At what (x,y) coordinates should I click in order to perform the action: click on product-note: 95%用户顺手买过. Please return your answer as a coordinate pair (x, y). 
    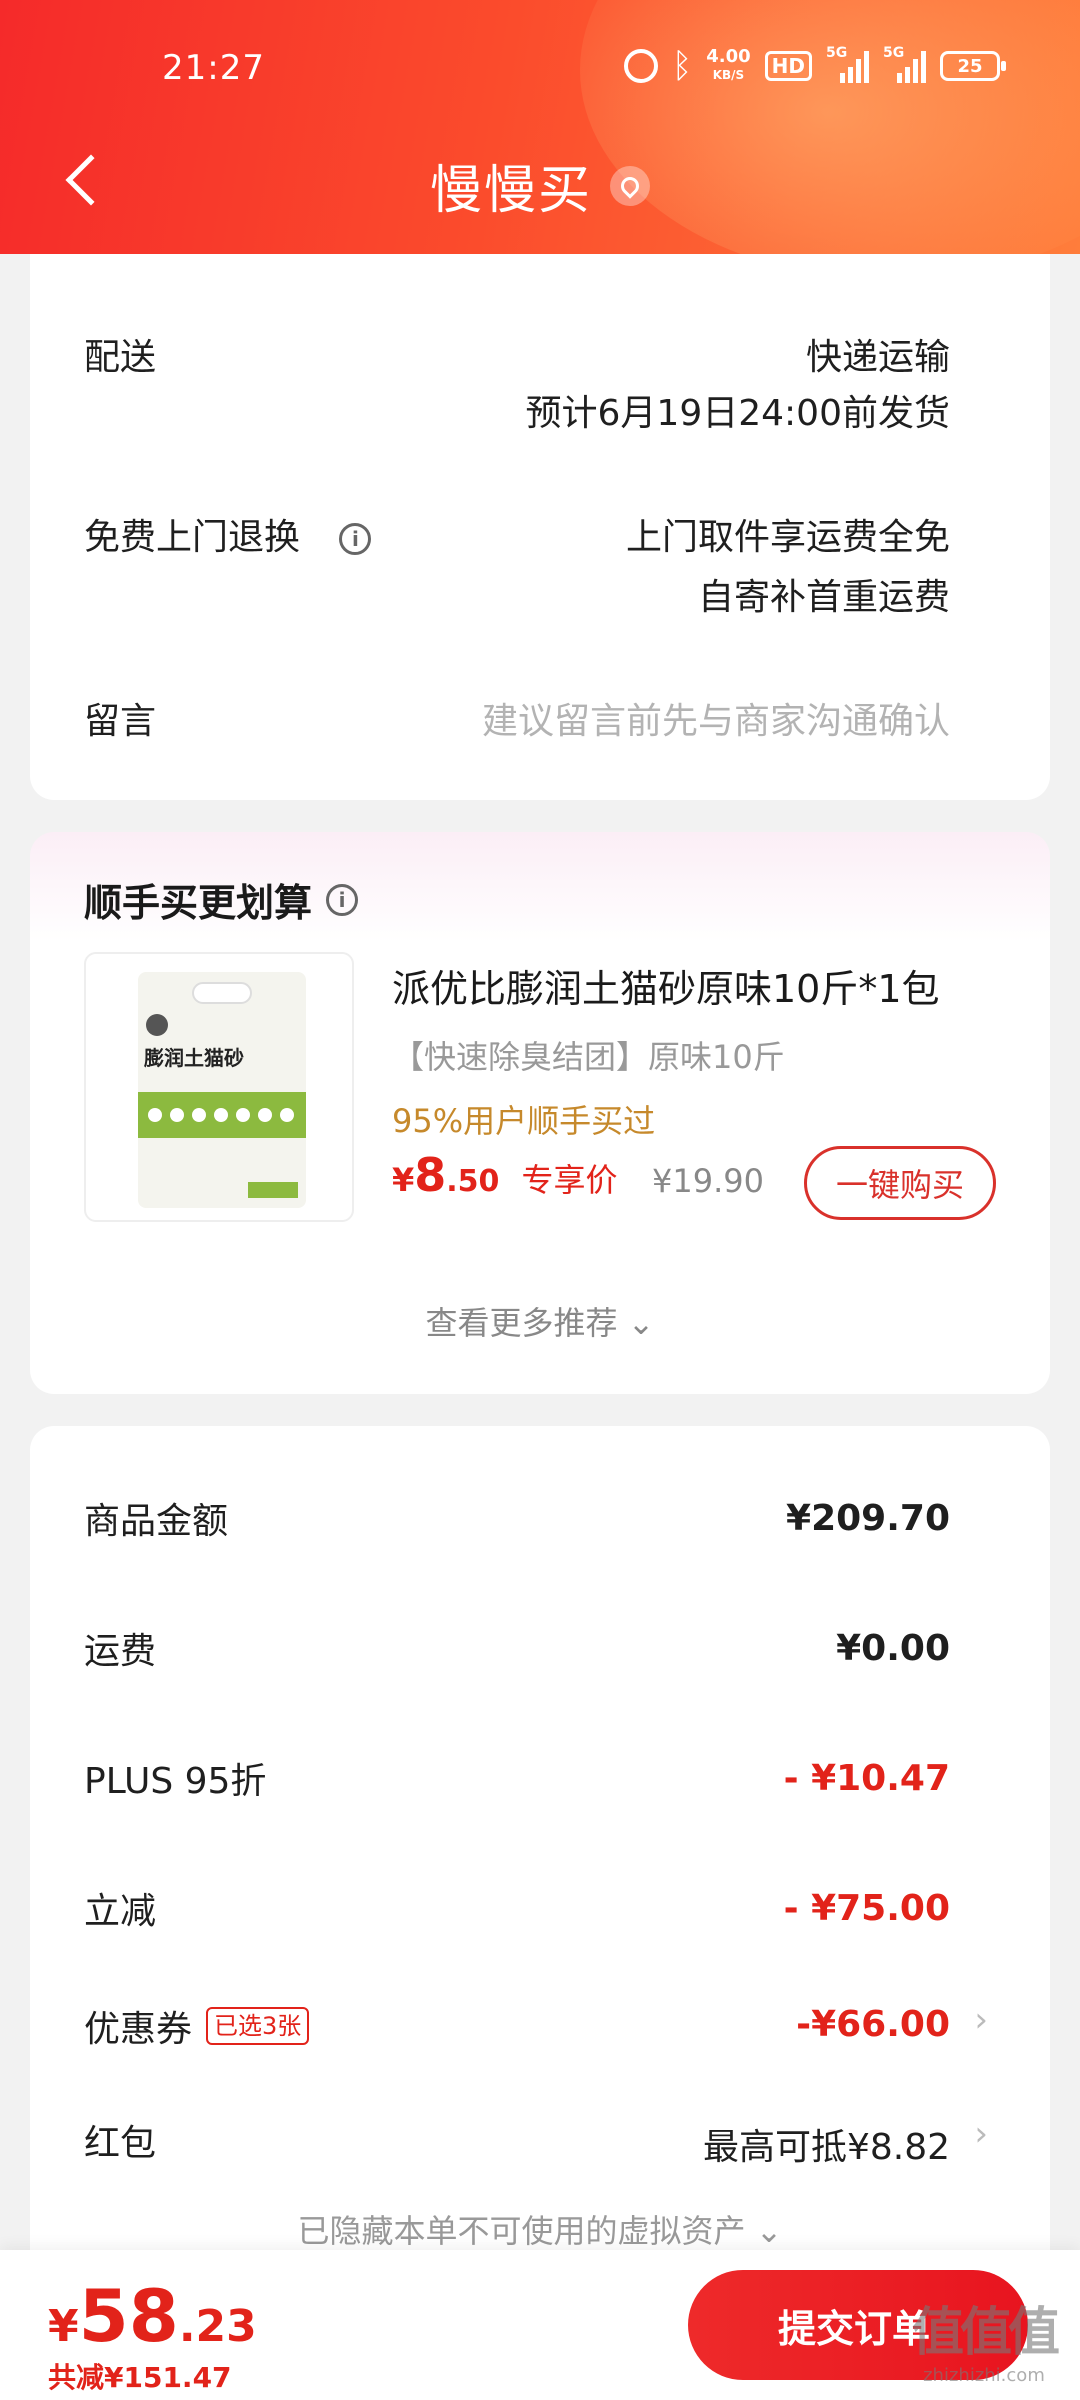
    Looking at the image, I should click on (524, 1121).